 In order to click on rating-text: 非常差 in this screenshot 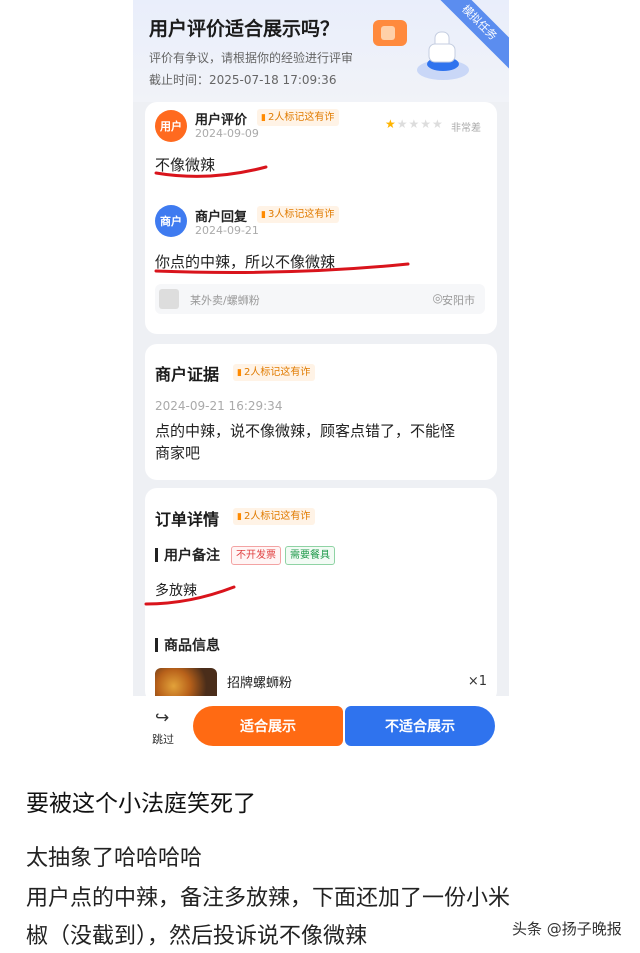, I will do `click(466, 128)`.